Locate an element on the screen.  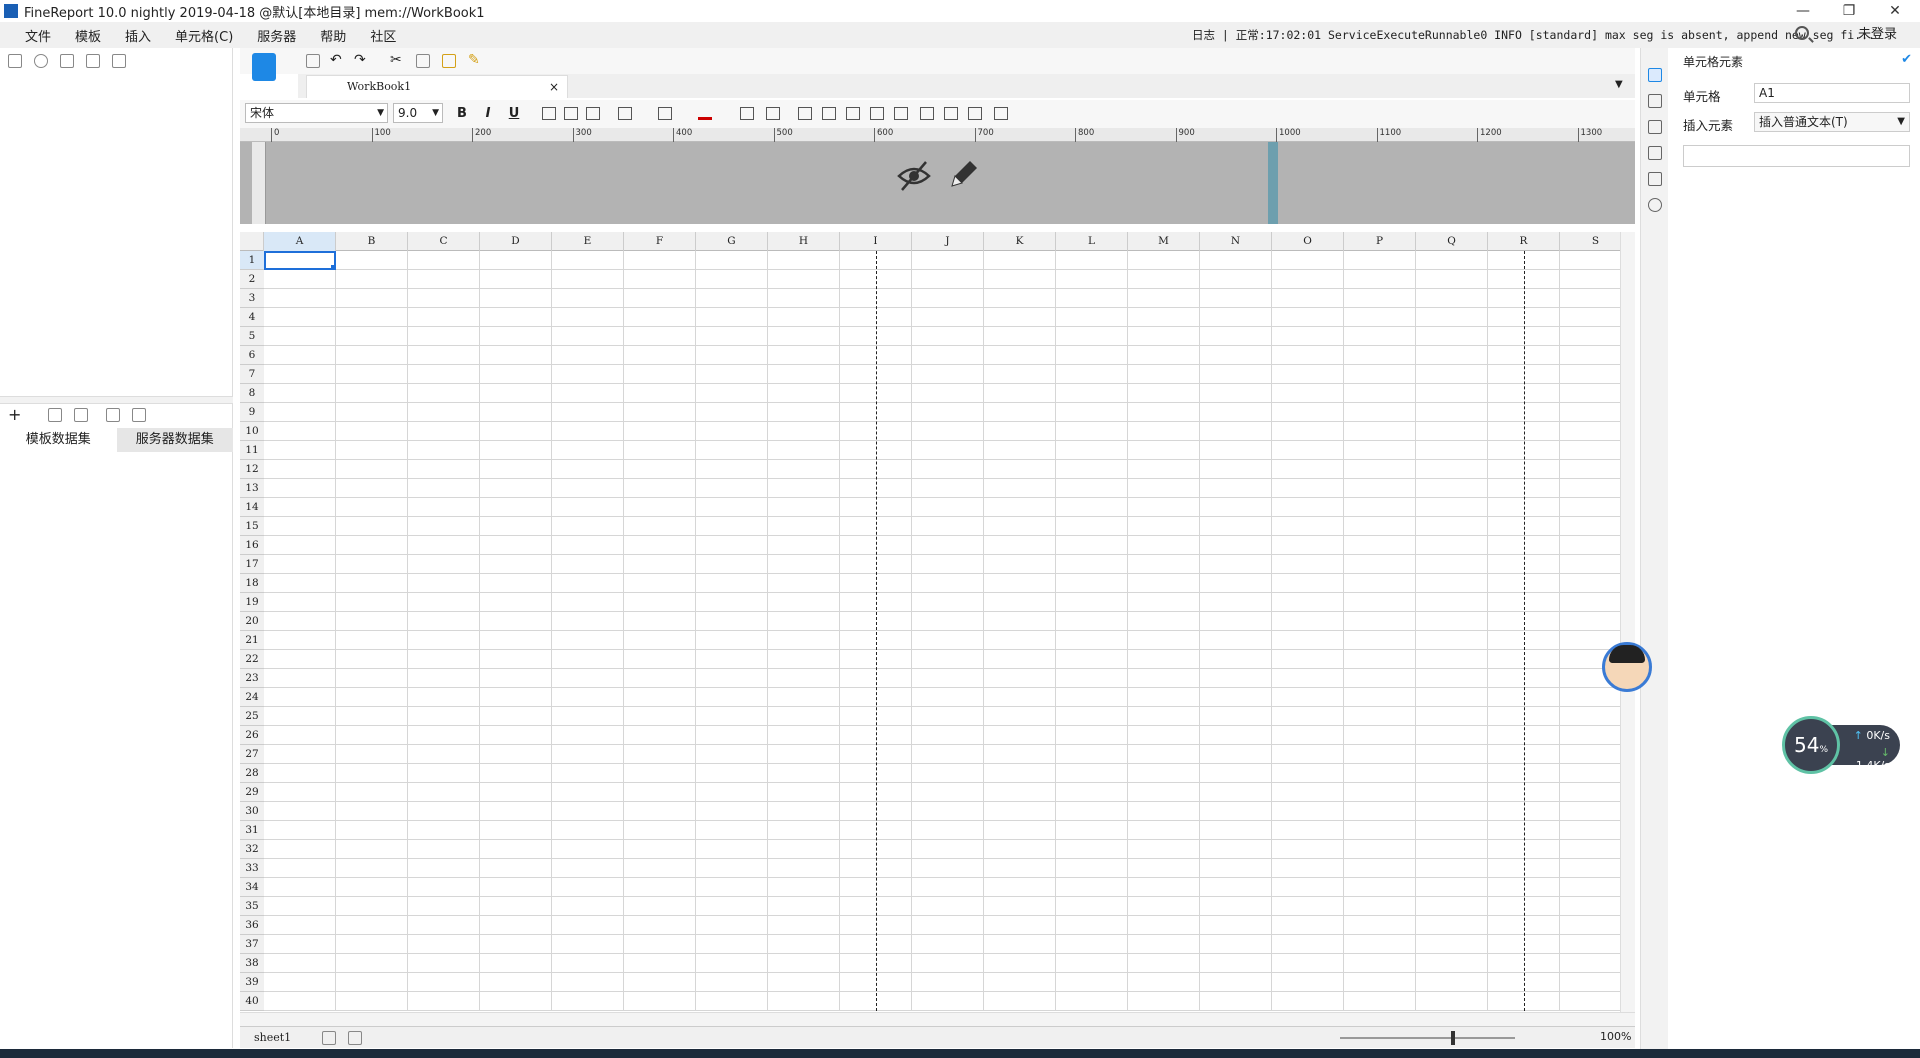
rich-text-icon is located at coordinates (853, 113).